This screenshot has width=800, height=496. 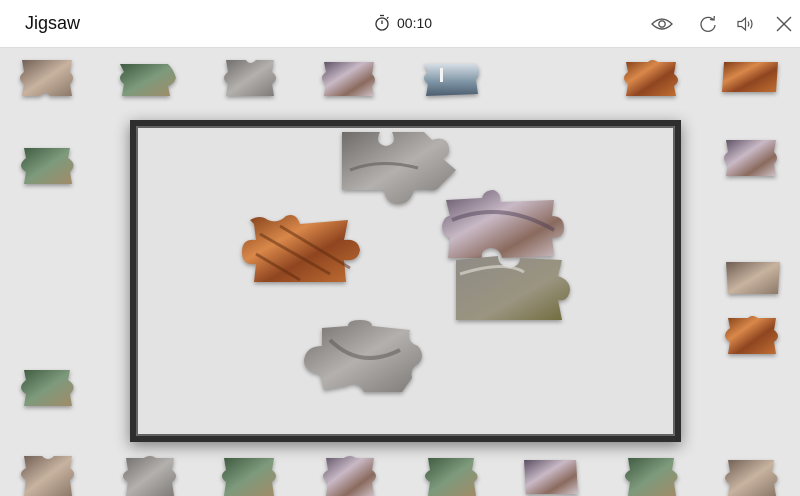 I want to click on timer: 00:10, so click(x=403, y=22).